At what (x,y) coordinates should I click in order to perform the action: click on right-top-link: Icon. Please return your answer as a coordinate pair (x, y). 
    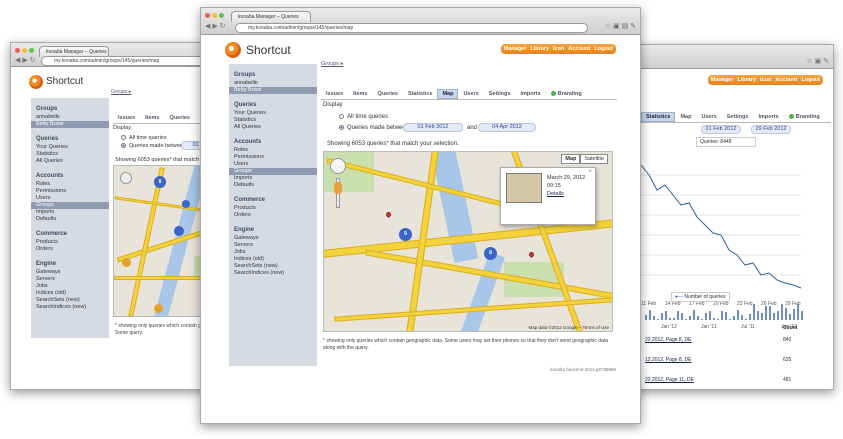
    Looking at the image, I should click on (765, 80).